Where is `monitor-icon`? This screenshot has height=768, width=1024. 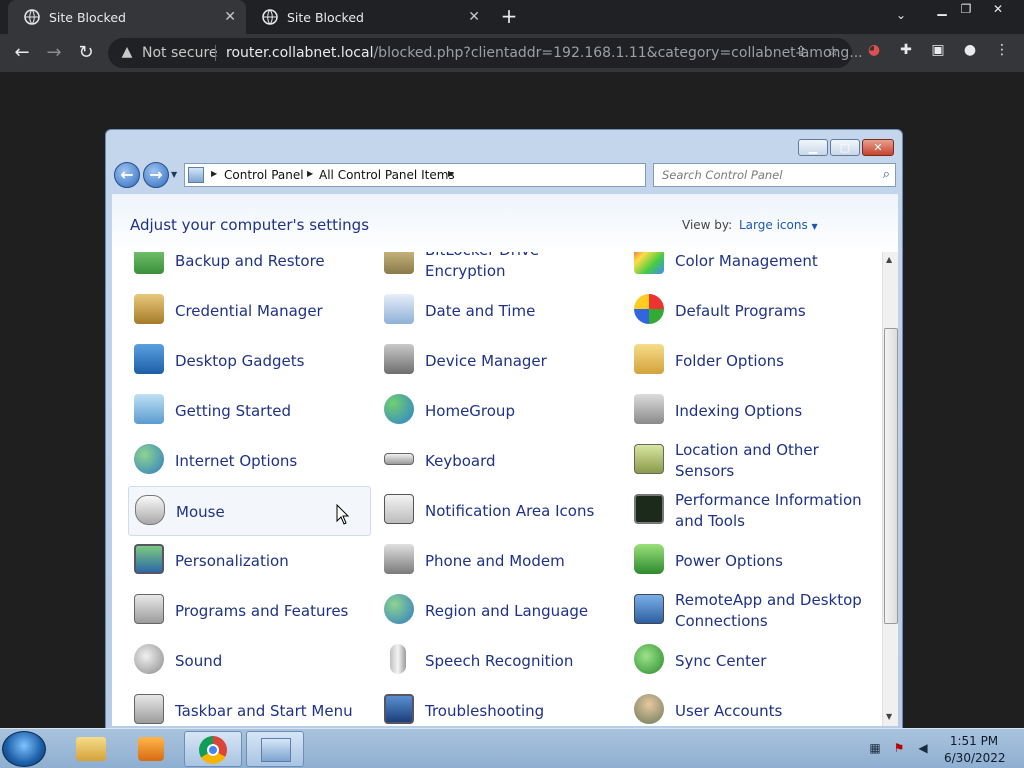 monitor-icon is located at coordinates (149, 559).